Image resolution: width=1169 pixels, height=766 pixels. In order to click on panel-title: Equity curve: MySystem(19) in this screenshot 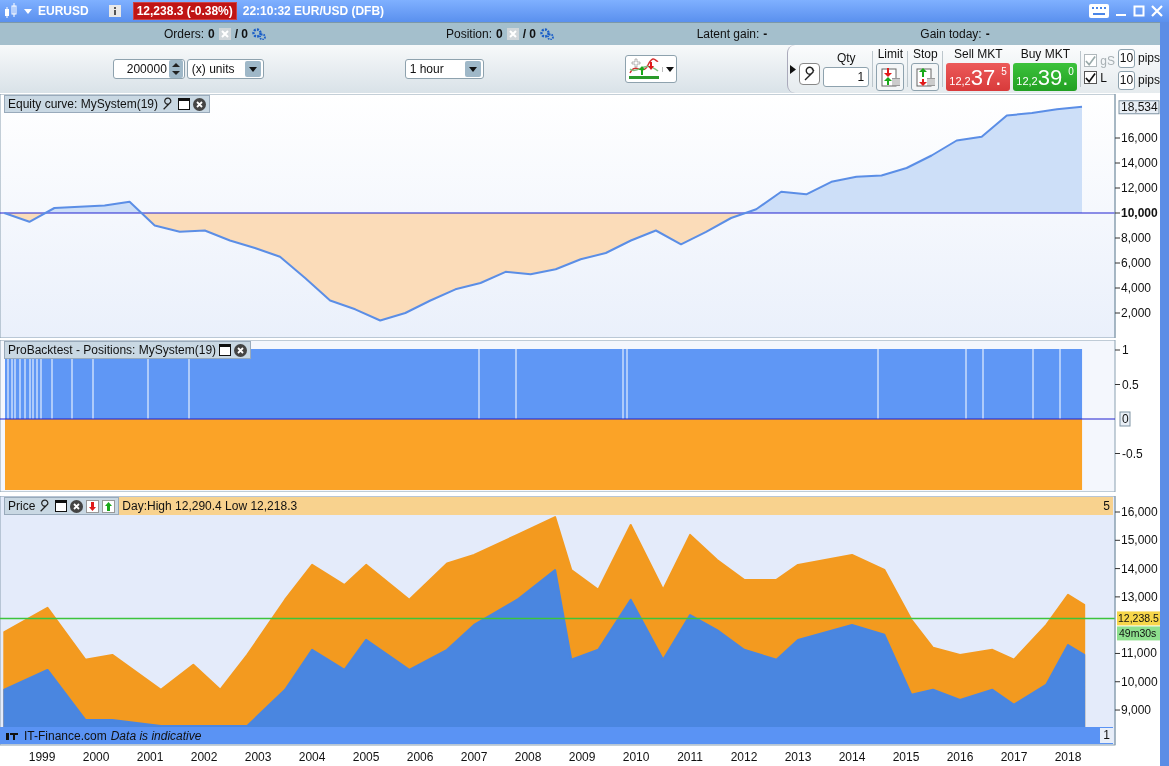, I will do `click(83, 104)`.